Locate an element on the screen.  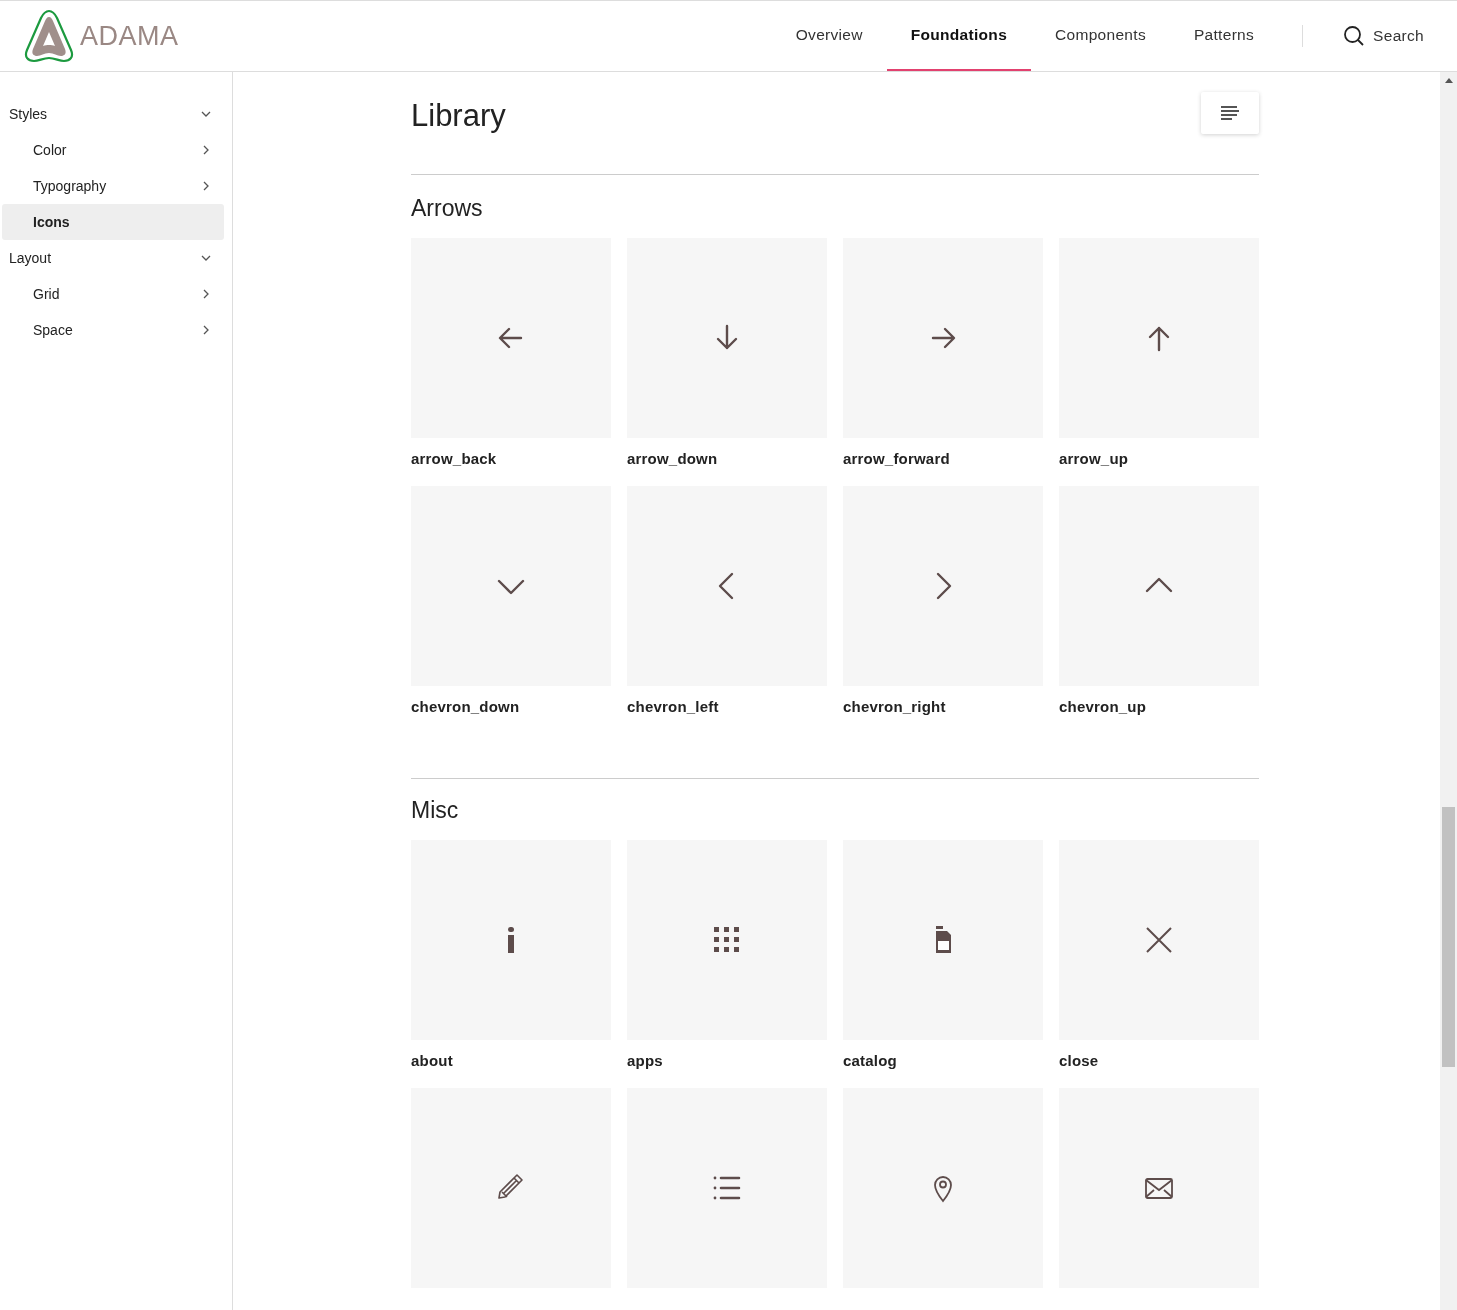
info-icon is located at coordinates (511, 940).